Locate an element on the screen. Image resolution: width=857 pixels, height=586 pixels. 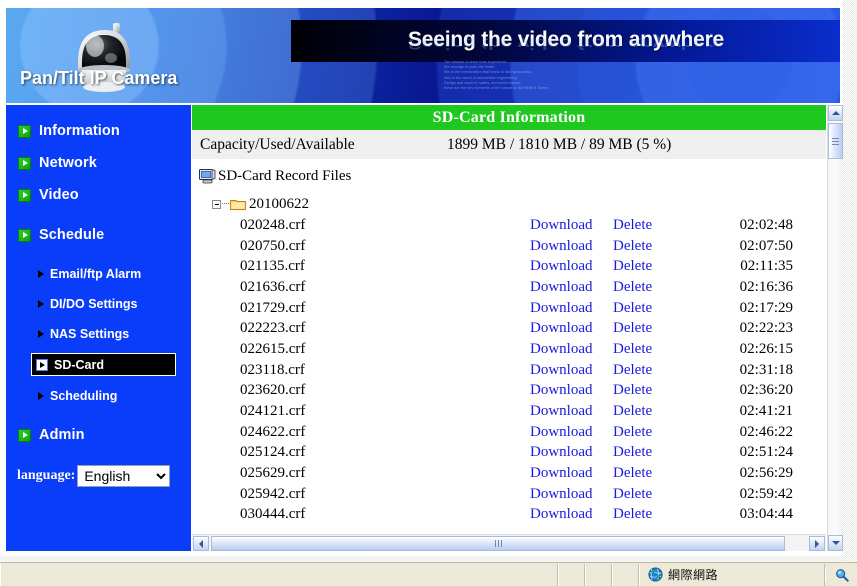
table-row: 025124.crf Download Delete 02:51:24 is located at coordinates (509, 453).